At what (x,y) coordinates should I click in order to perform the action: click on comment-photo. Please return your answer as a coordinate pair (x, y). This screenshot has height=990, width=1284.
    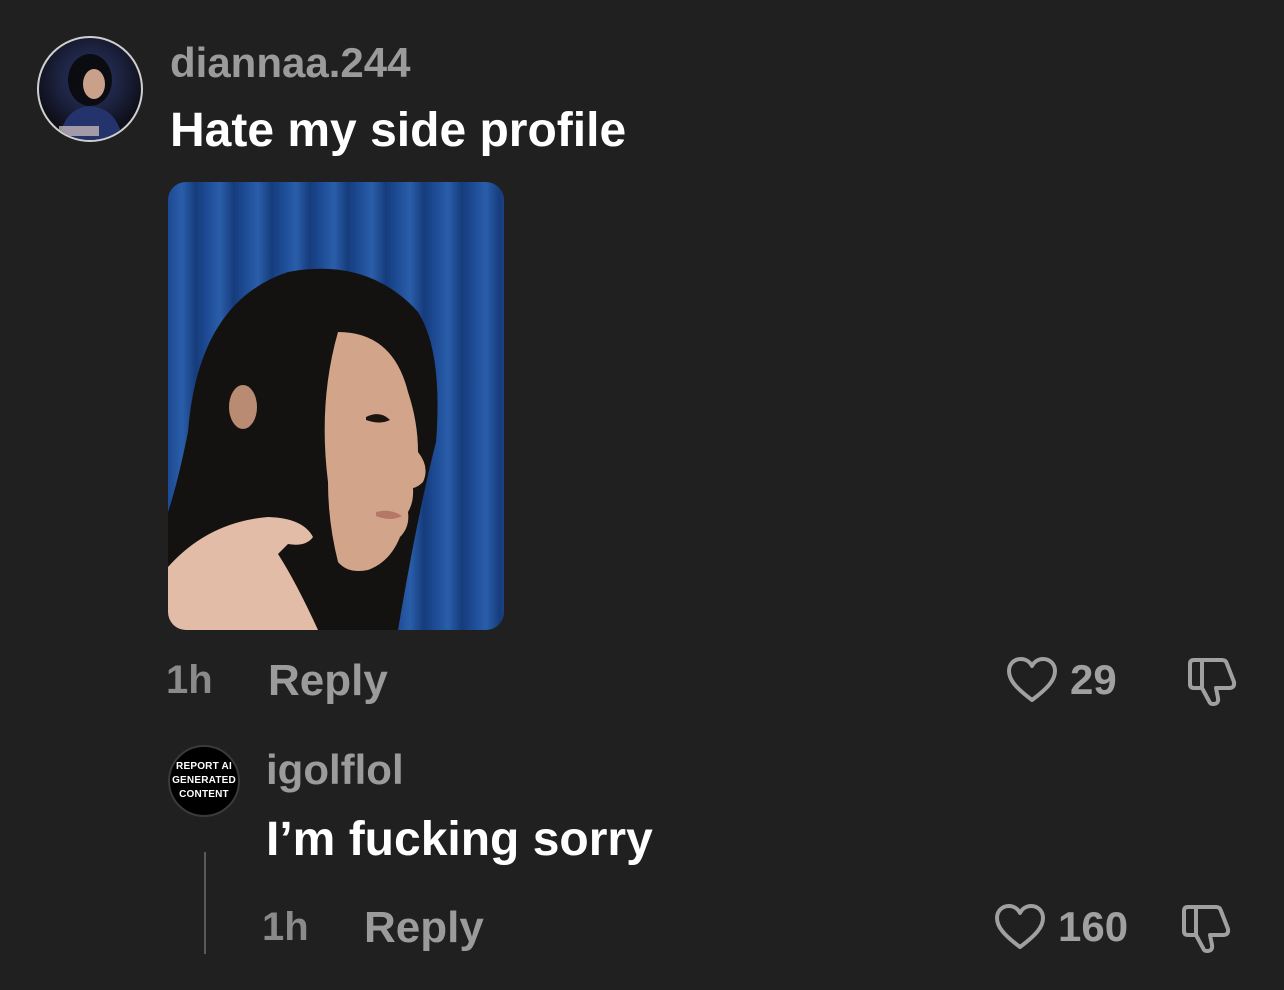
    Looking at the image, I should click on (336, 406).